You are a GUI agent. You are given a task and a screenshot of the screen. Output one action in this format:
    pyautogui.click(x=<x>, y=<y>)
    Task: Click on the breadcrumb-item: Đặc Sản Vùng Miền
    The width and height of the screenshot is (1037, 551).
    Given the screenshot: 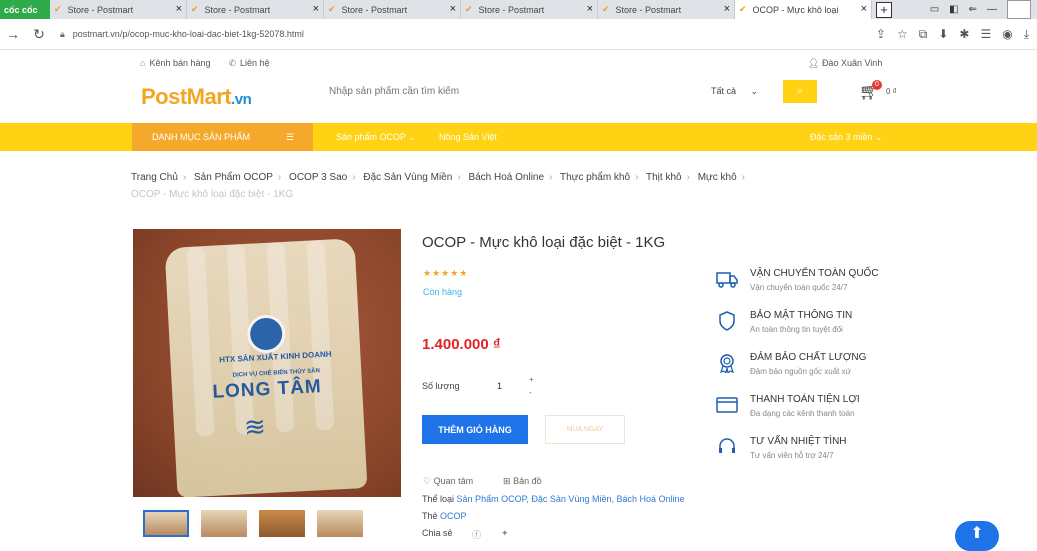 What is the action you would take?
    pyautogui.click(x=407, y=177)
    